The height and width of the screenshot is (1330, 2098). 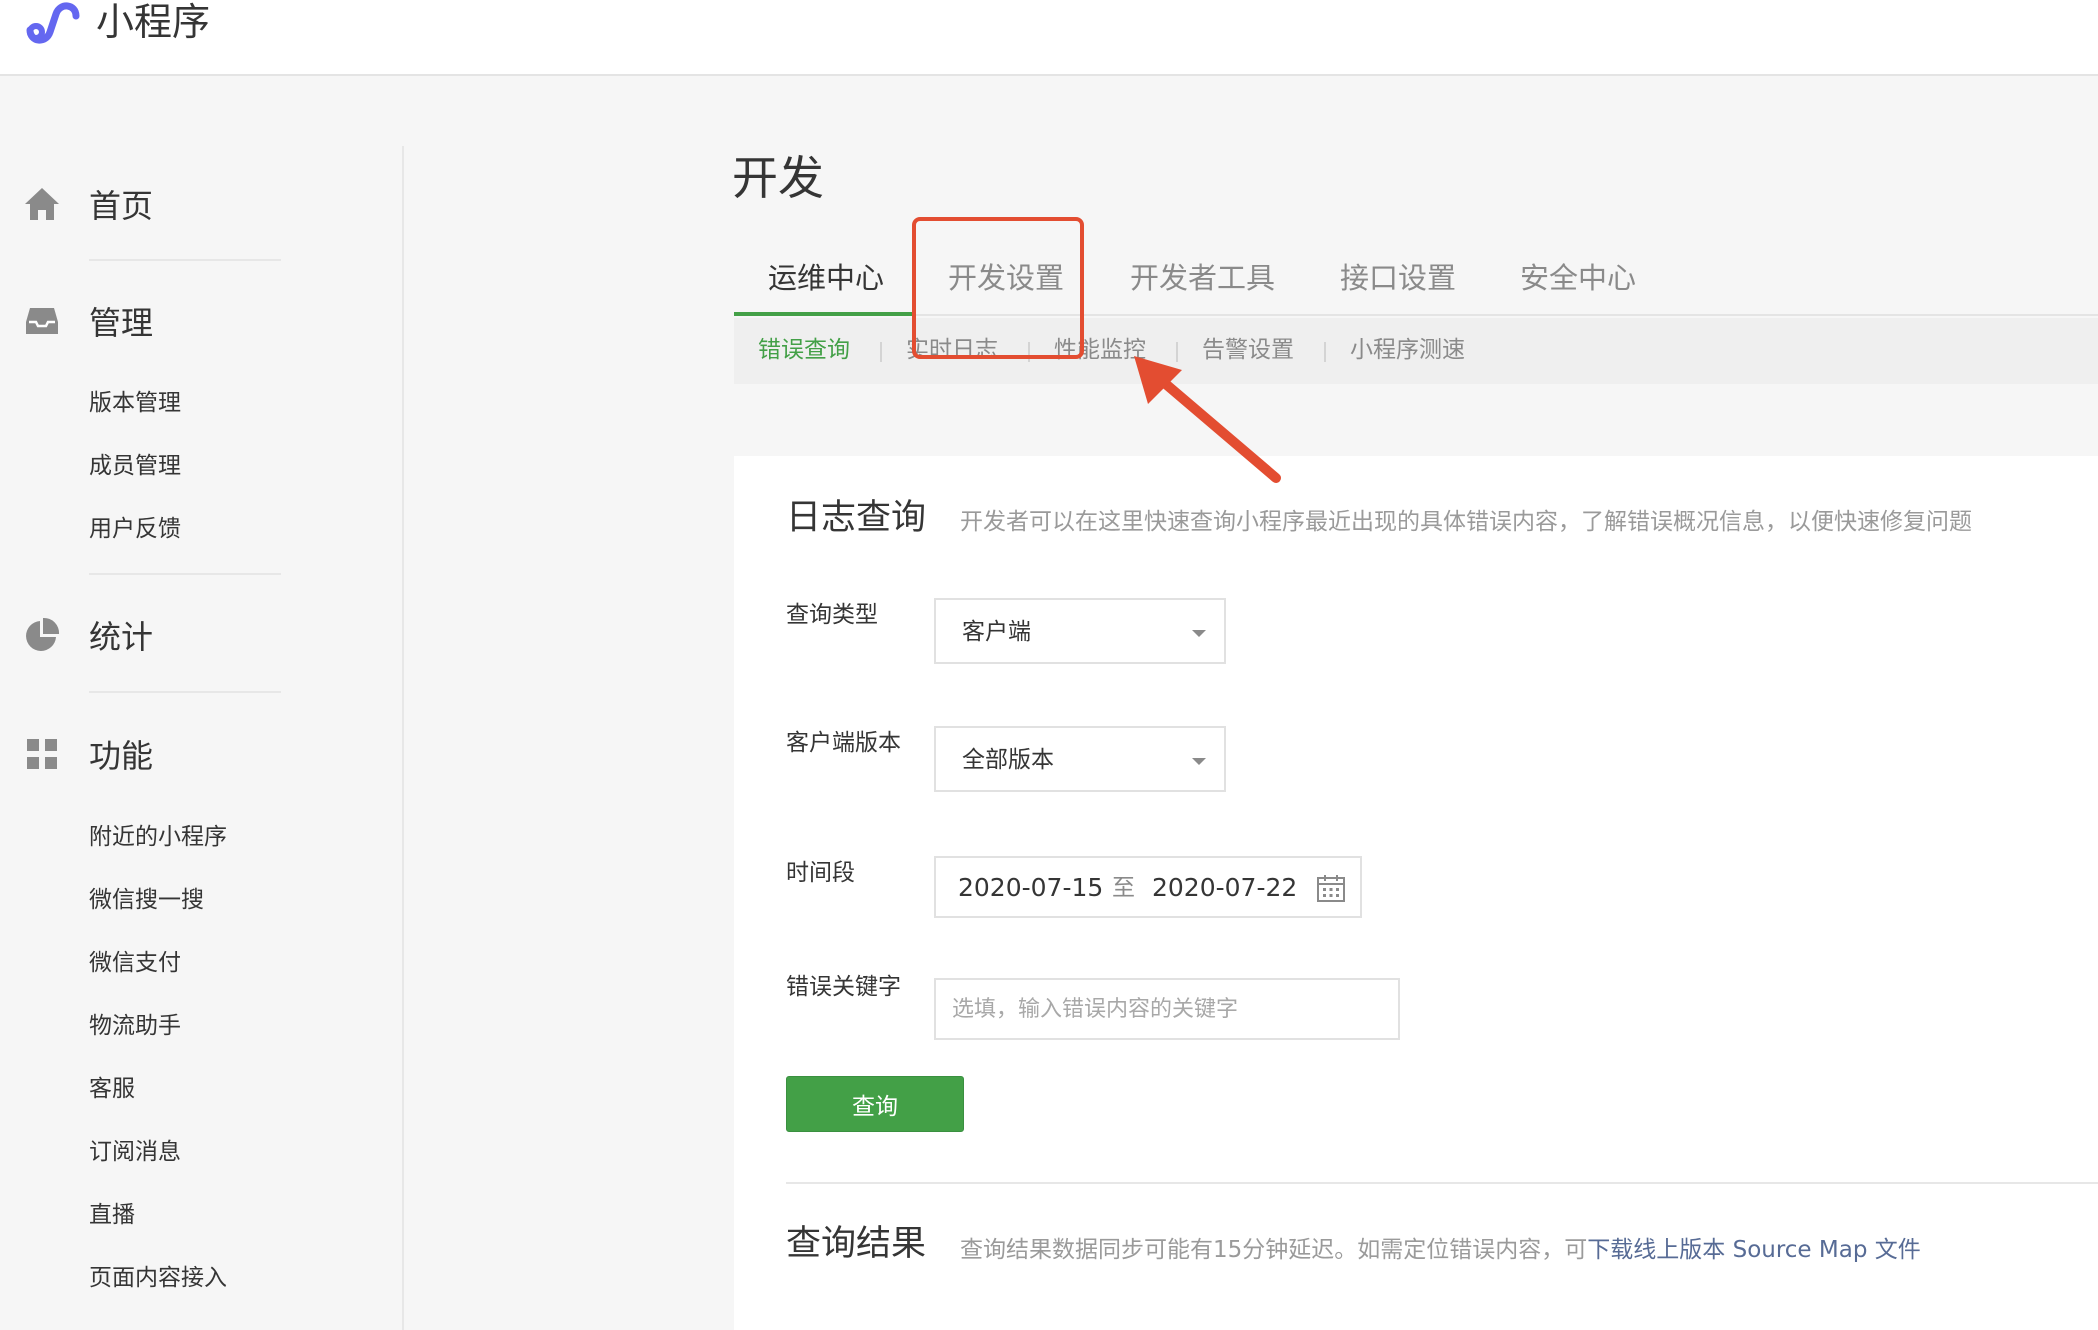 What do you see at coordinates (1080, 631) in the screenshot?
I see `query-type-select: 客户端` at bounding box center [1080, 631].